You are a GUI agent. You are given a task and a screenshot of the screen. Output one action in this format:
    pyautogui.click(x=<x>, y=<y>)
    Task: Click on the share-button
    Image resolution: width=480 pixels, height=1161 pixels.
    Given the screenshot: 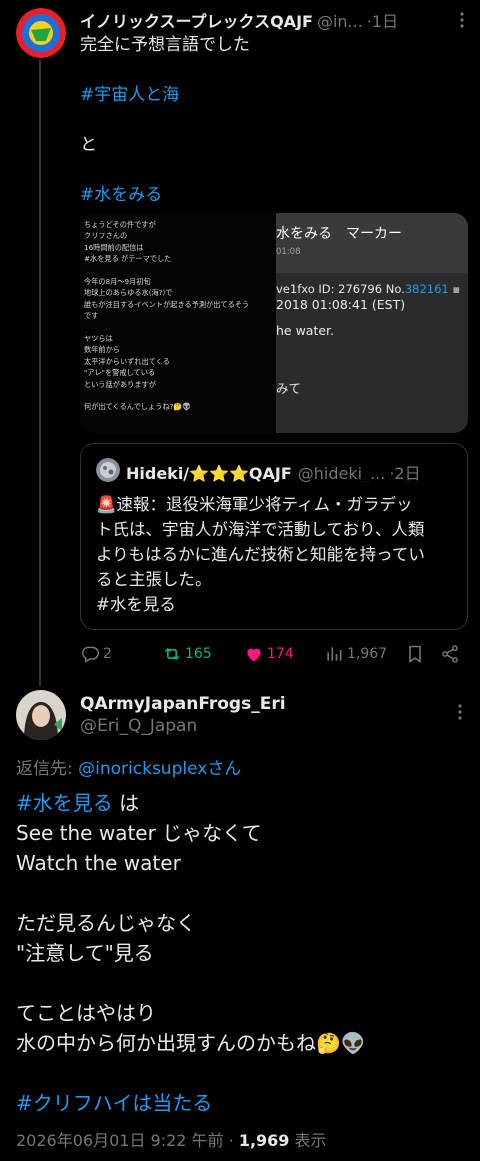 What is the action you would take?
    pyautogui.click(x=450, y=654)
    